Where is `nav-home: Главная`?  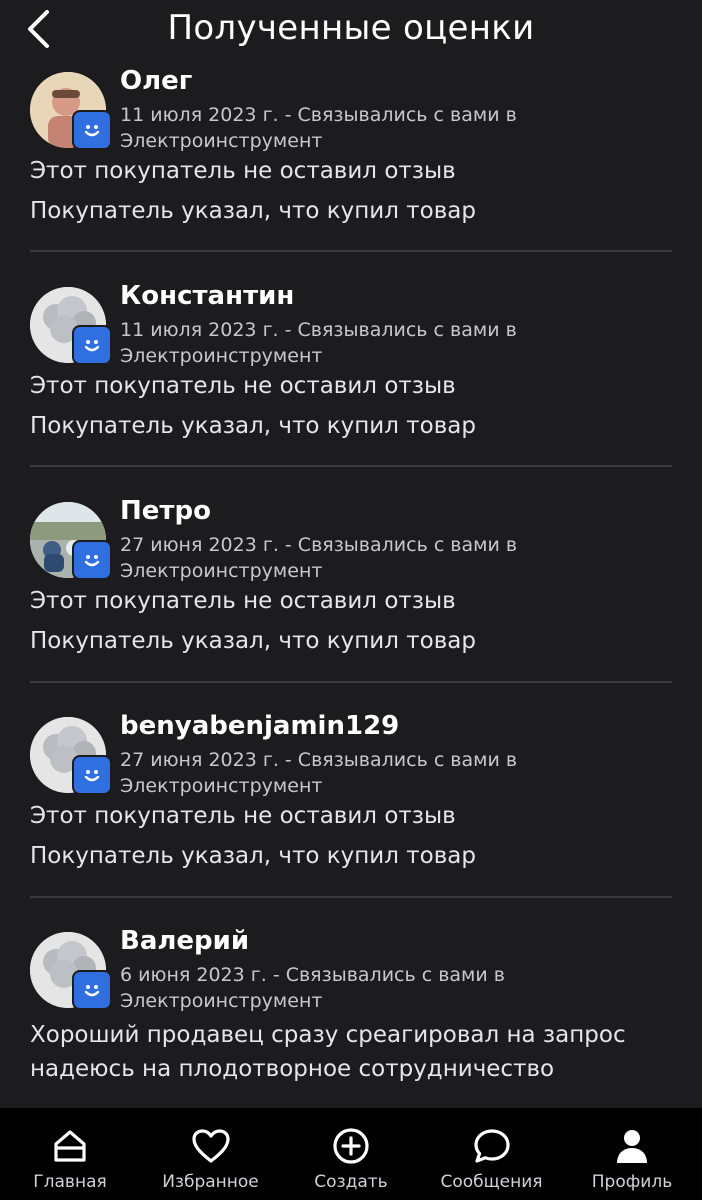 nav-home: Главная is located at coordinates (70, 1154).